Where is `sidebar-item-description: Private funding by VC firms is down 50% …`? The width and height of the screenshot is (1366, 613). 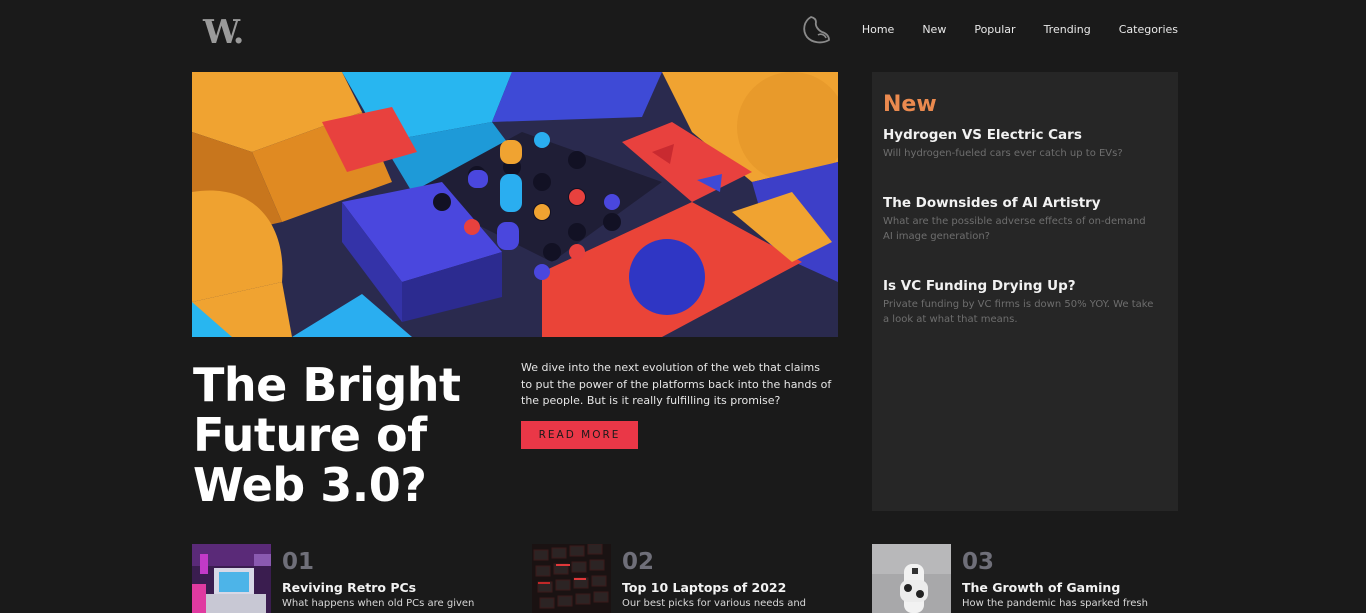 sidebar-item-description: Private funding by VC firms is down 50% … is located at coordinates (1018, 312).